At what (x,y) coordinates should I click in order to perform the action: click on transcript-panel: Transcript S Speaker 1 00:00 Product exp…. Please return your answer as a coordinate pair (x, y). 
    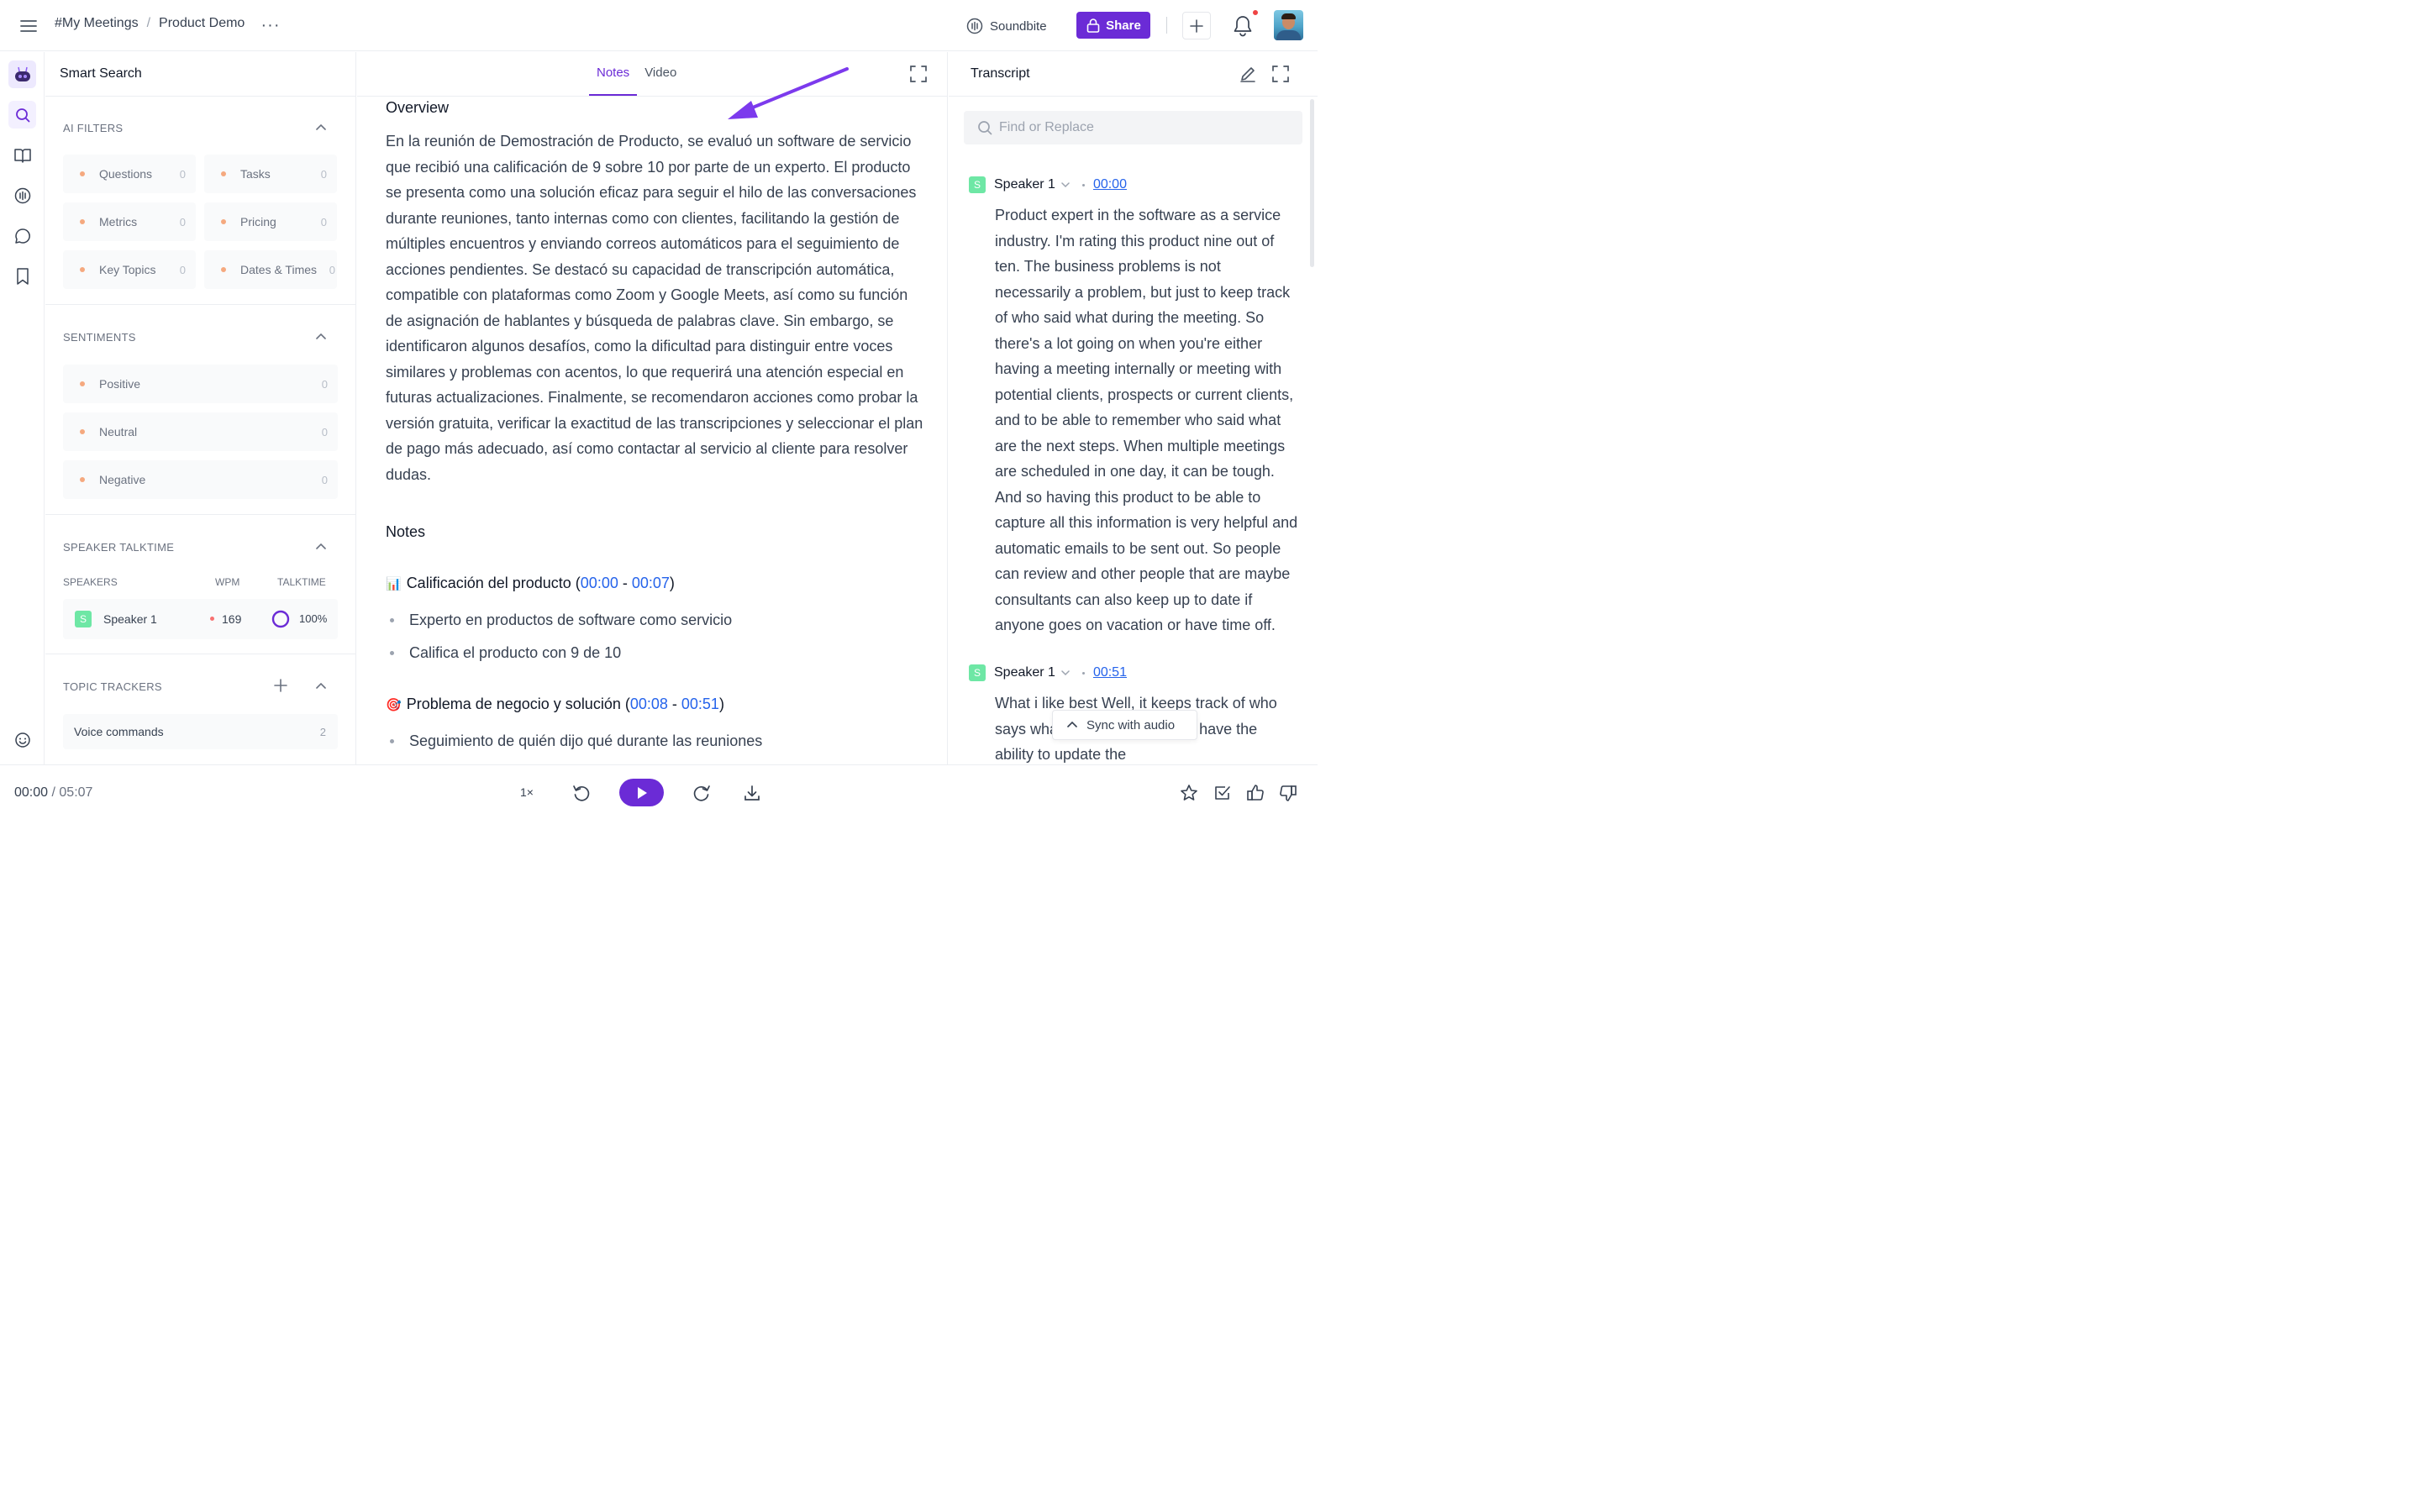
    Looking at the image, I should click on (1134, 408).